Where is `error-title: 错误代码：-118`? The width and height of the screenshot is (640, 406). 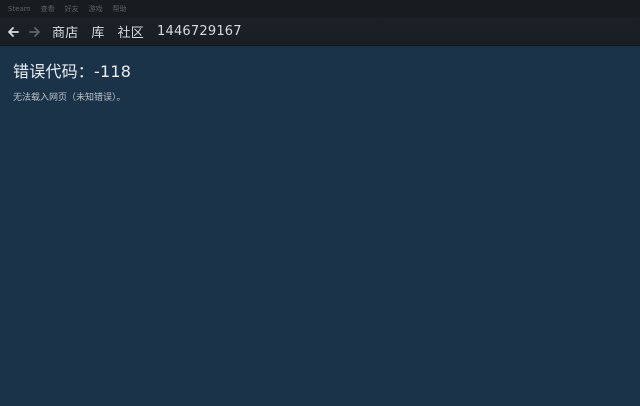 error-title: 错误代码：-118 is located at coordinates (72, 71).